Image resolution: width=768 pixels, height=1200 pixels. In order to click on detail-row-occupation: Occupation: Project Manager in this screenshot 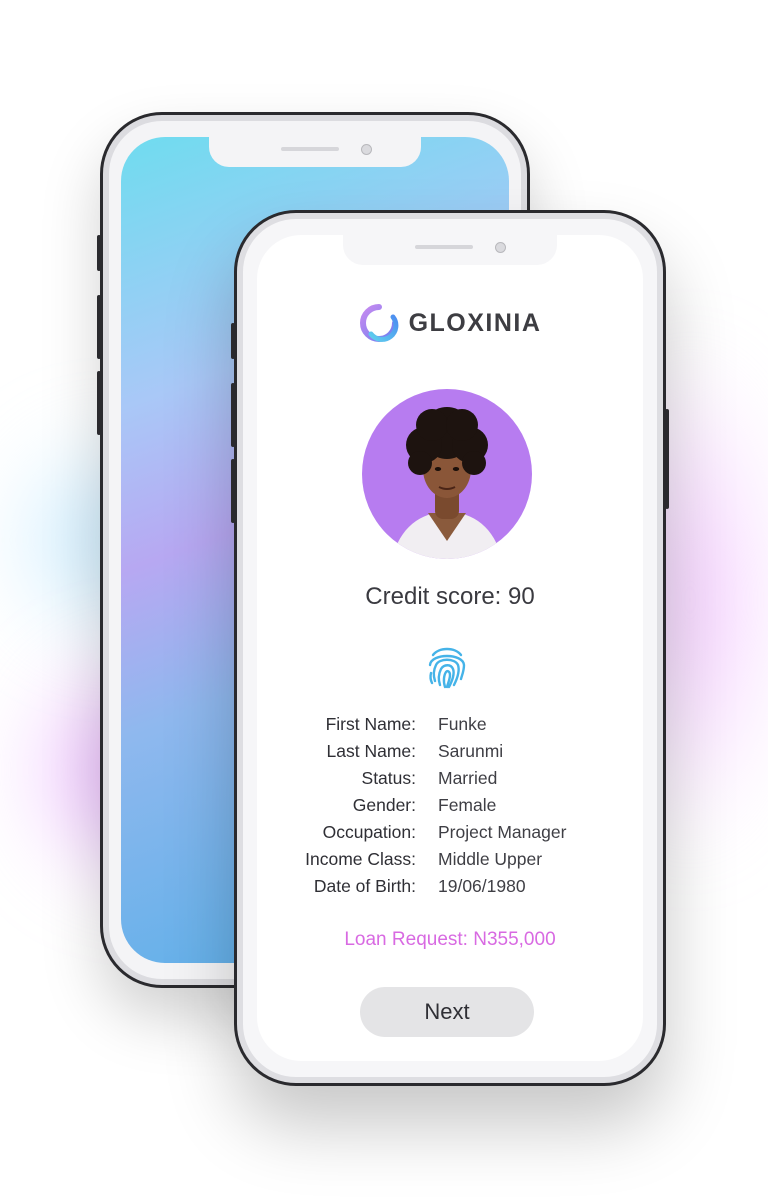, I will do `click(450, 832)`.